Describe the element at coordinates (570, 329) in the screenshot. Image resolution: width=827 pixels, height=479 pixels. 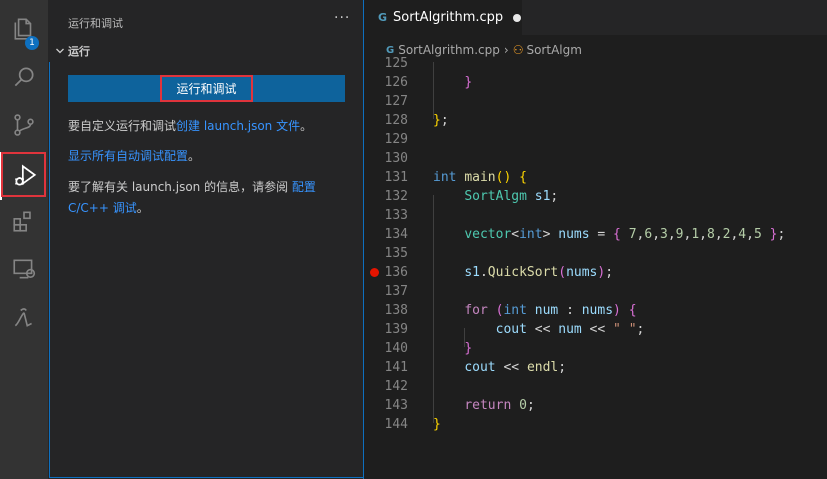
I see `code-text: cout << num << " ";` at that location.